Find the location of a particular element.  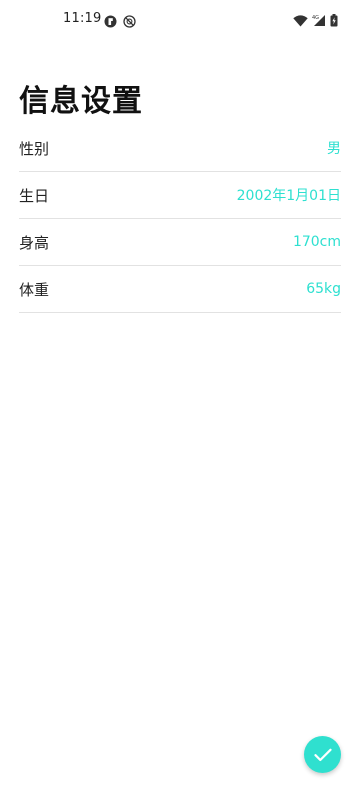

setting-row-birthday: 生日 2002年1月01日 is located at coordinates (180, 195).